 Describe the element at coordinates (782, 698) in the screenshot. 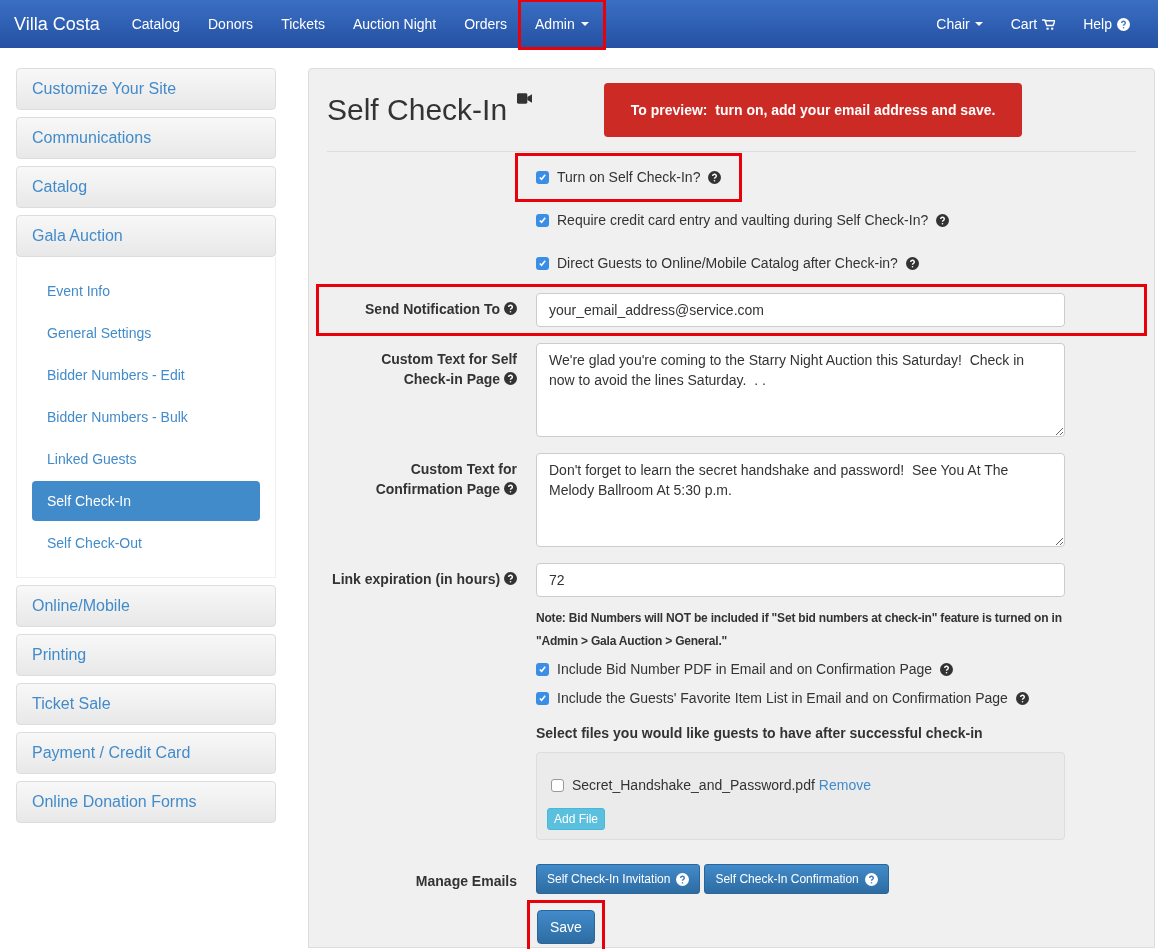

I see `checkbox-label: Include the Guests' Favorite Item List in Email and on Confirmation Page` at that location.